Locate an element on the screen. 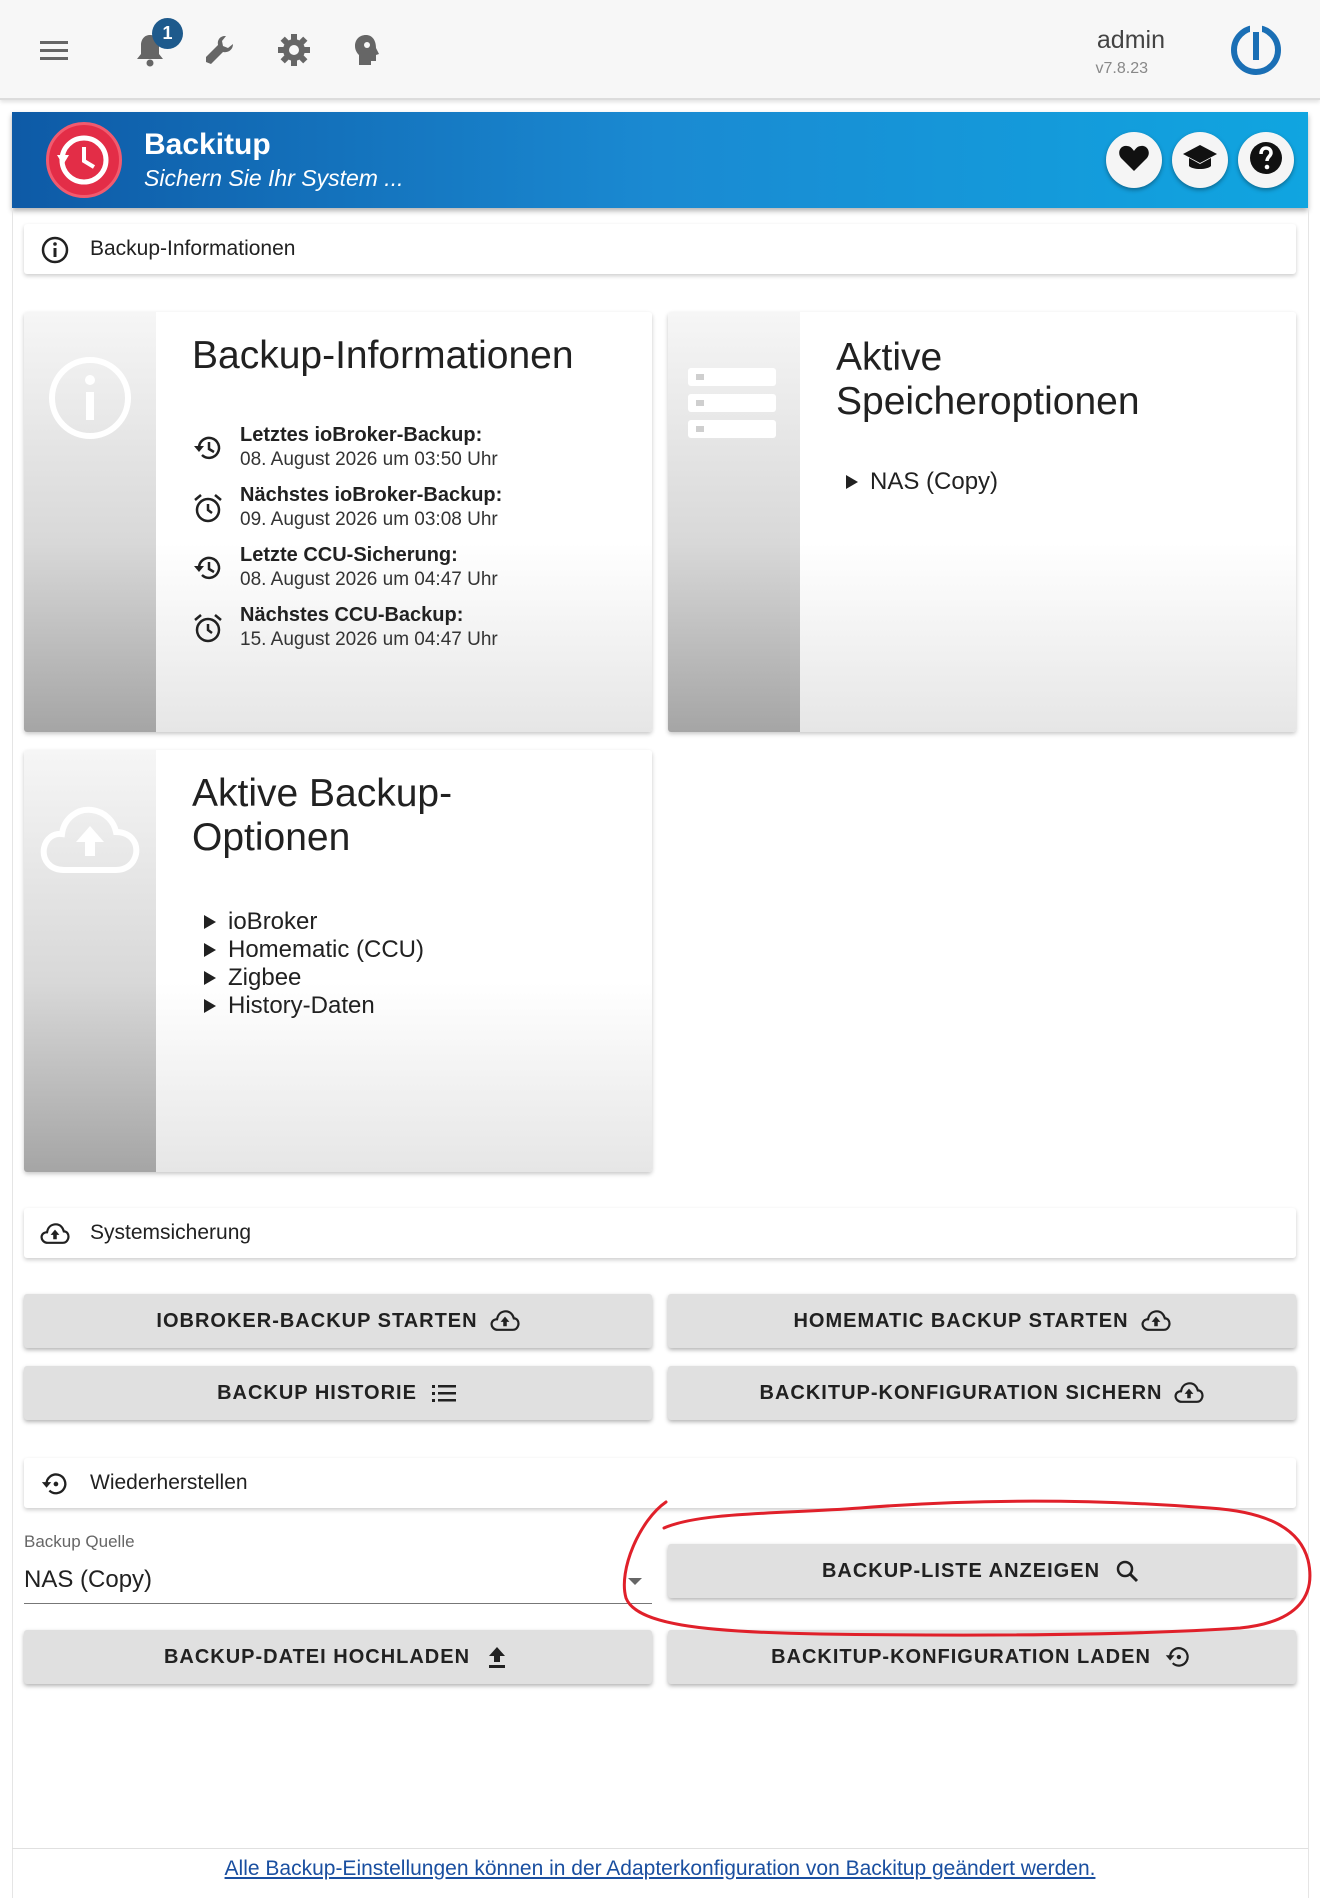  load-config-button: BACKITUP-KONFIGURATION LADEN is located at coordinates (982, 1657).